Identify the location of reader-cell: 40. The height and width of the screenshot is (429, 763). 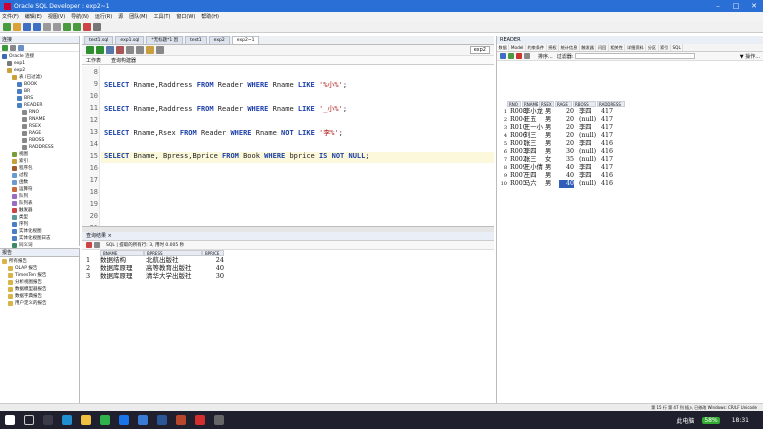
(566, 168).